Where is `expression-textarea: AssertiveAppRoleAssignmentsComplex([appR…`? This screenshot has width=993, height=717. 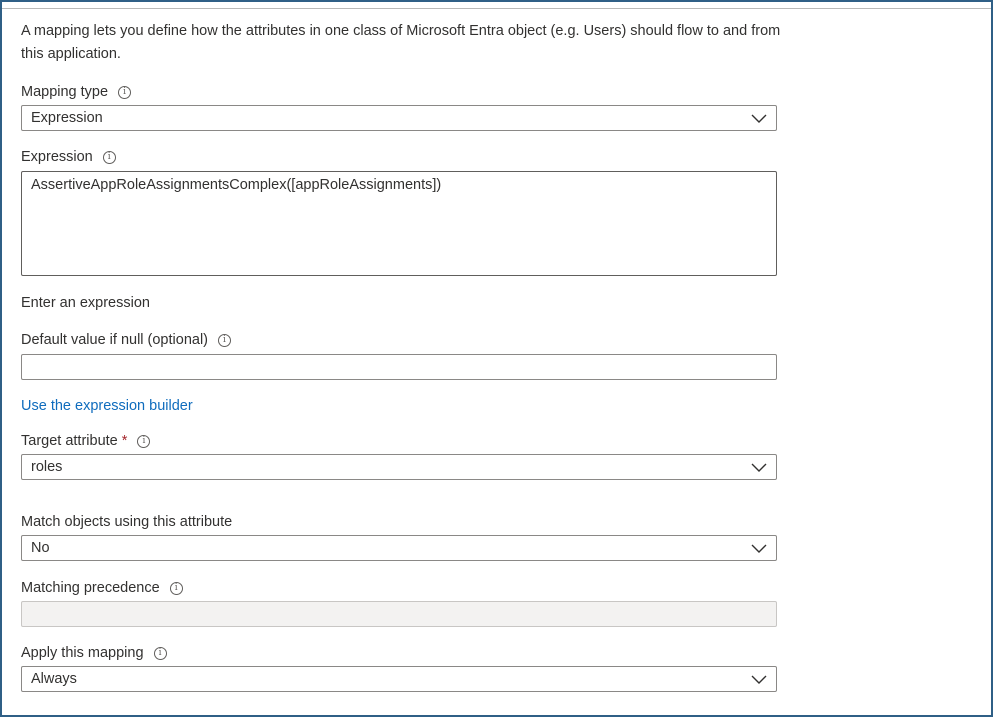
expression-textarea: AssertiveAppRoleAssignmentsComplex([appR… is located at coordinates (399, 223).